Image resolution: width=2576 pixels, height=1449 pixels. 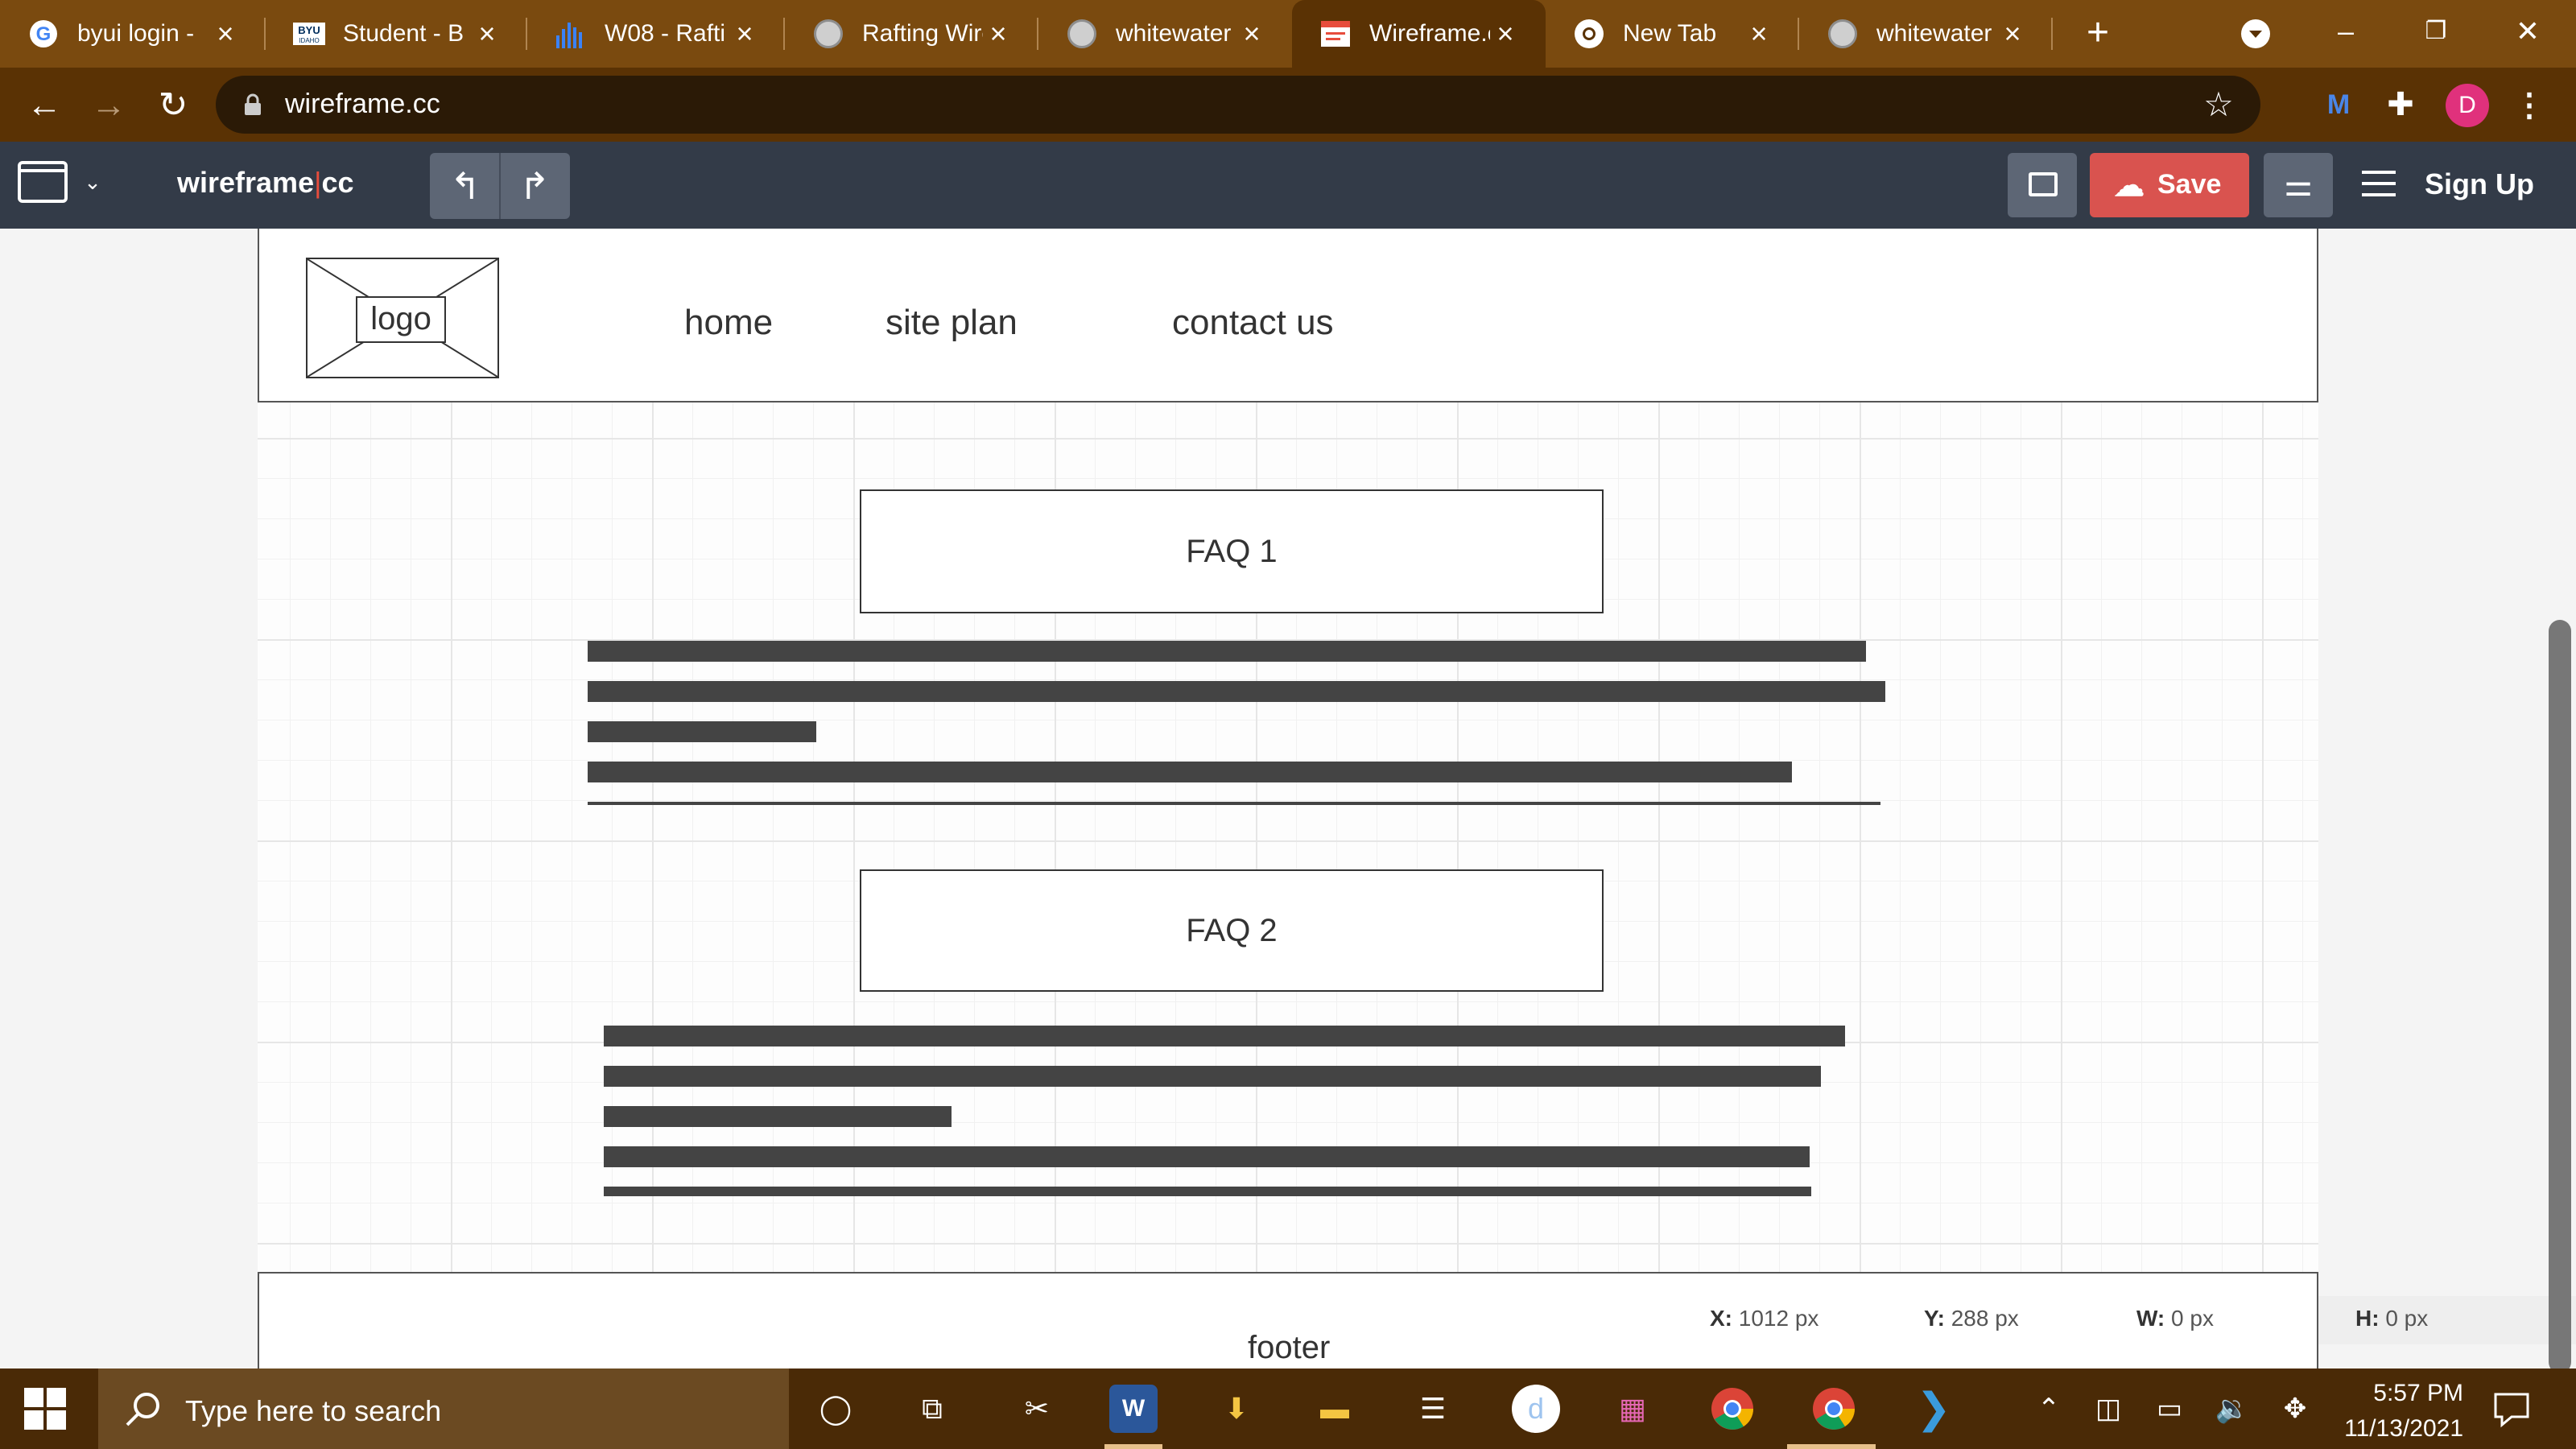 What do you see at coordinates (2052, 34) in the screenshot?
I see `tab-separator` at bounding box center [2052, 34].